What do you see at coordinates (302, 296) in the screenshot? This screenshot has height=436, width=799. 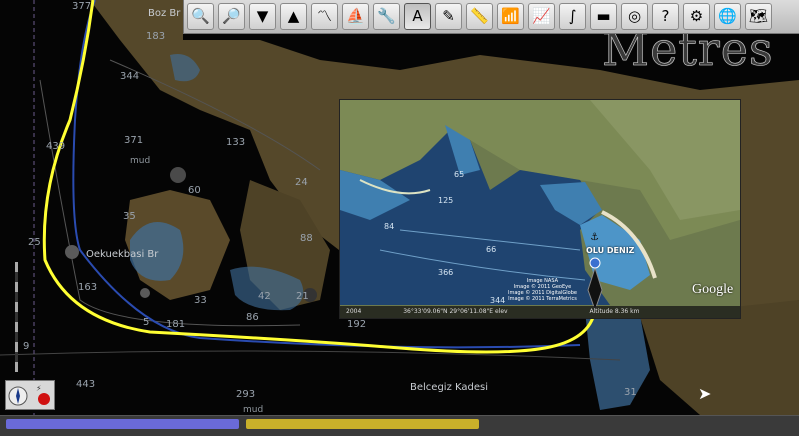 I see `depth-sounding: 21` at bounding box center [302, 296].